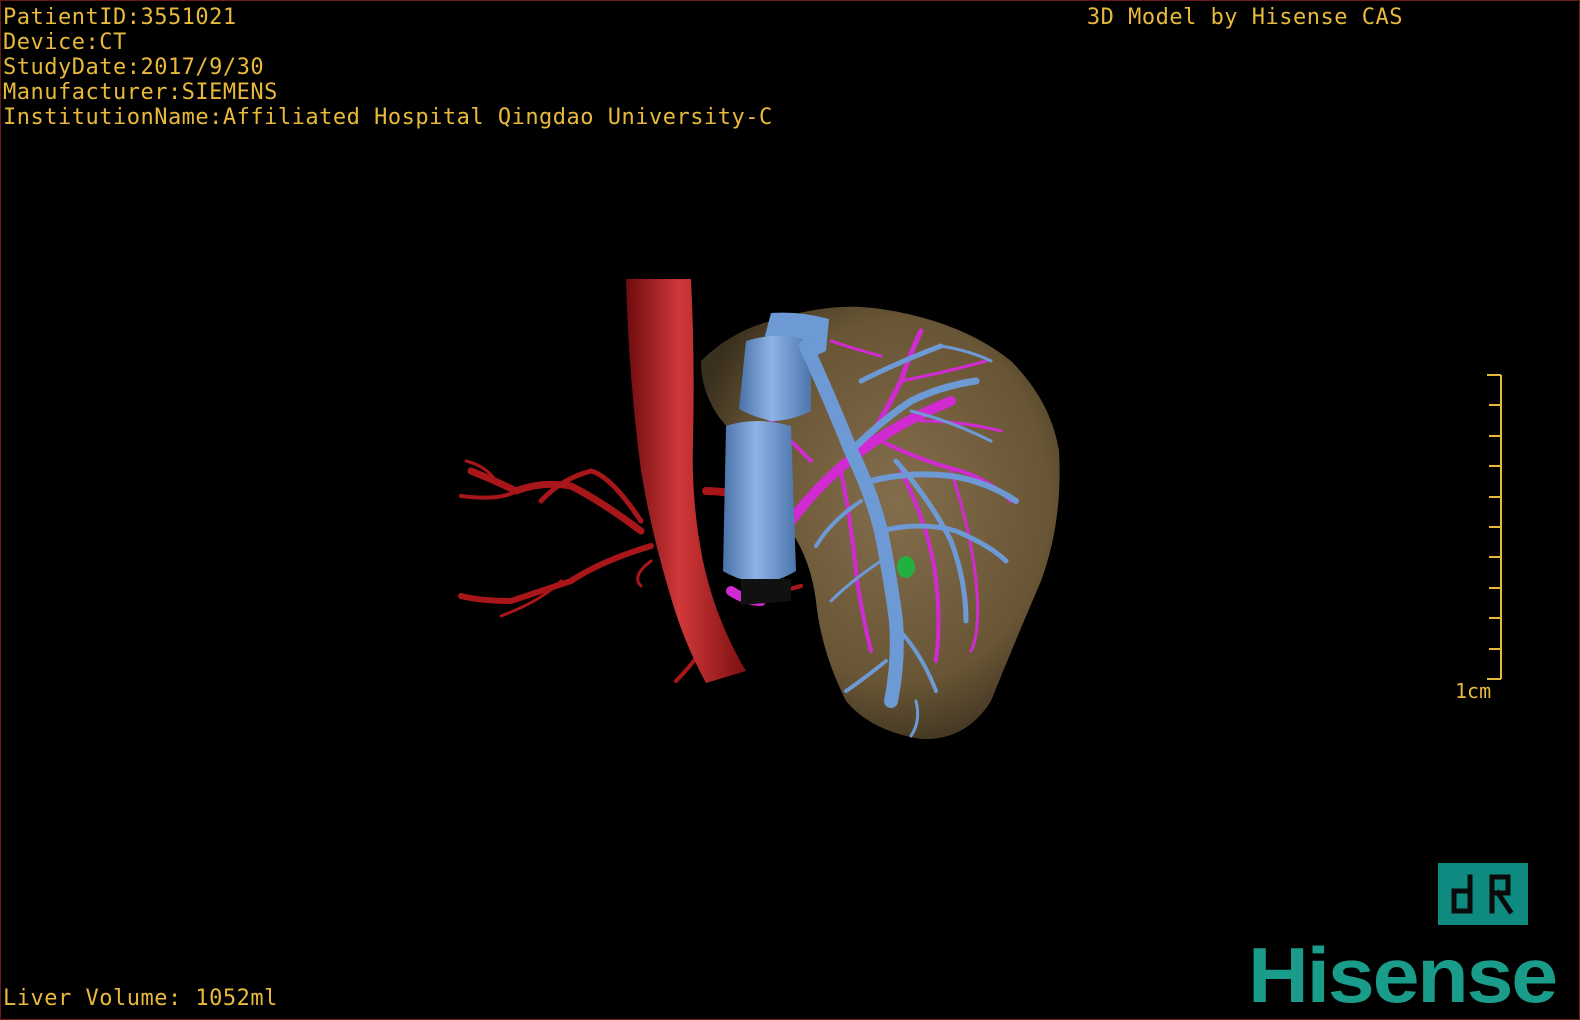 The width and height of the screenshot is (1580, 1020). What do you see at coordinates (1403, 975) in the screenshot?
I see `hisense-logo: Hisense` at bounding box center [1403, 975].